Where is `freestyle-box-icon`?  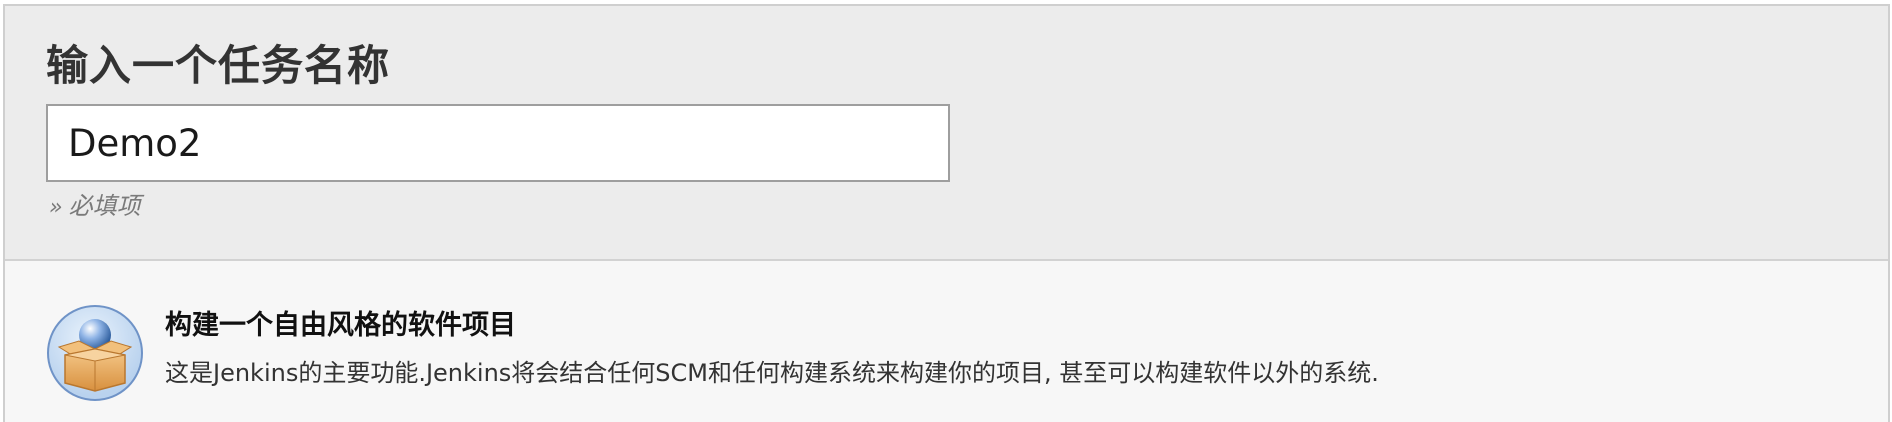 freestyle-box-icon is located at coordinates (95, 353).